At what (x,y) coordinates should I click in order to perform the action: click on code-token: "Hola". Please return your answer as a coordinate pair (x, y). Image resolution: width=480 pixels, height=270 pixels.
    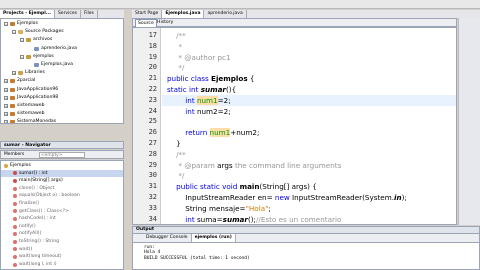
    Looking at the image, I should click on (257, 208).